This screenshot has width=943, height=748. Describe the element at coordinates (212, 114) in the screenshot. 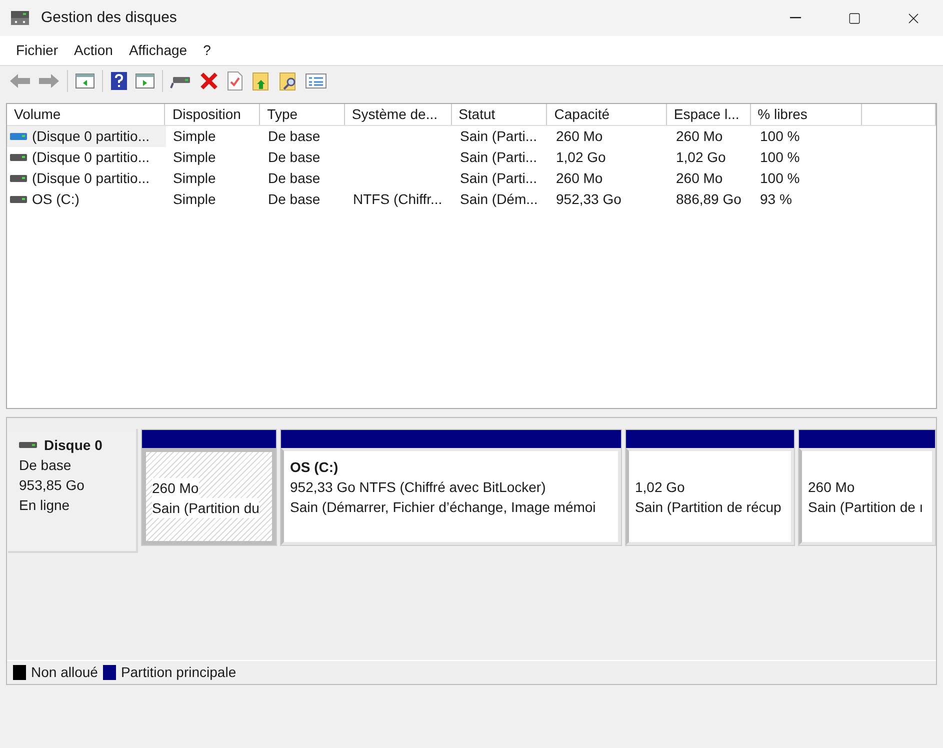

I see `column-header: Disposition` at that location.